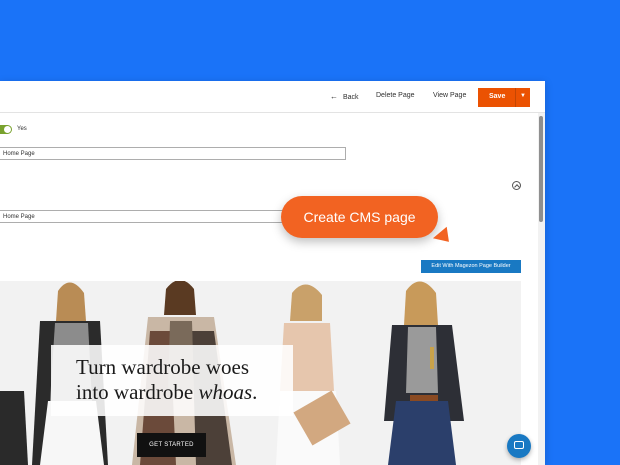 Image resolution: width=620 pixels, height=465 pixels. What do you see at coordinates (144, 216) in the screenshot?
I see `meta-title-input: Home Page` at bounding box center [144, 216].